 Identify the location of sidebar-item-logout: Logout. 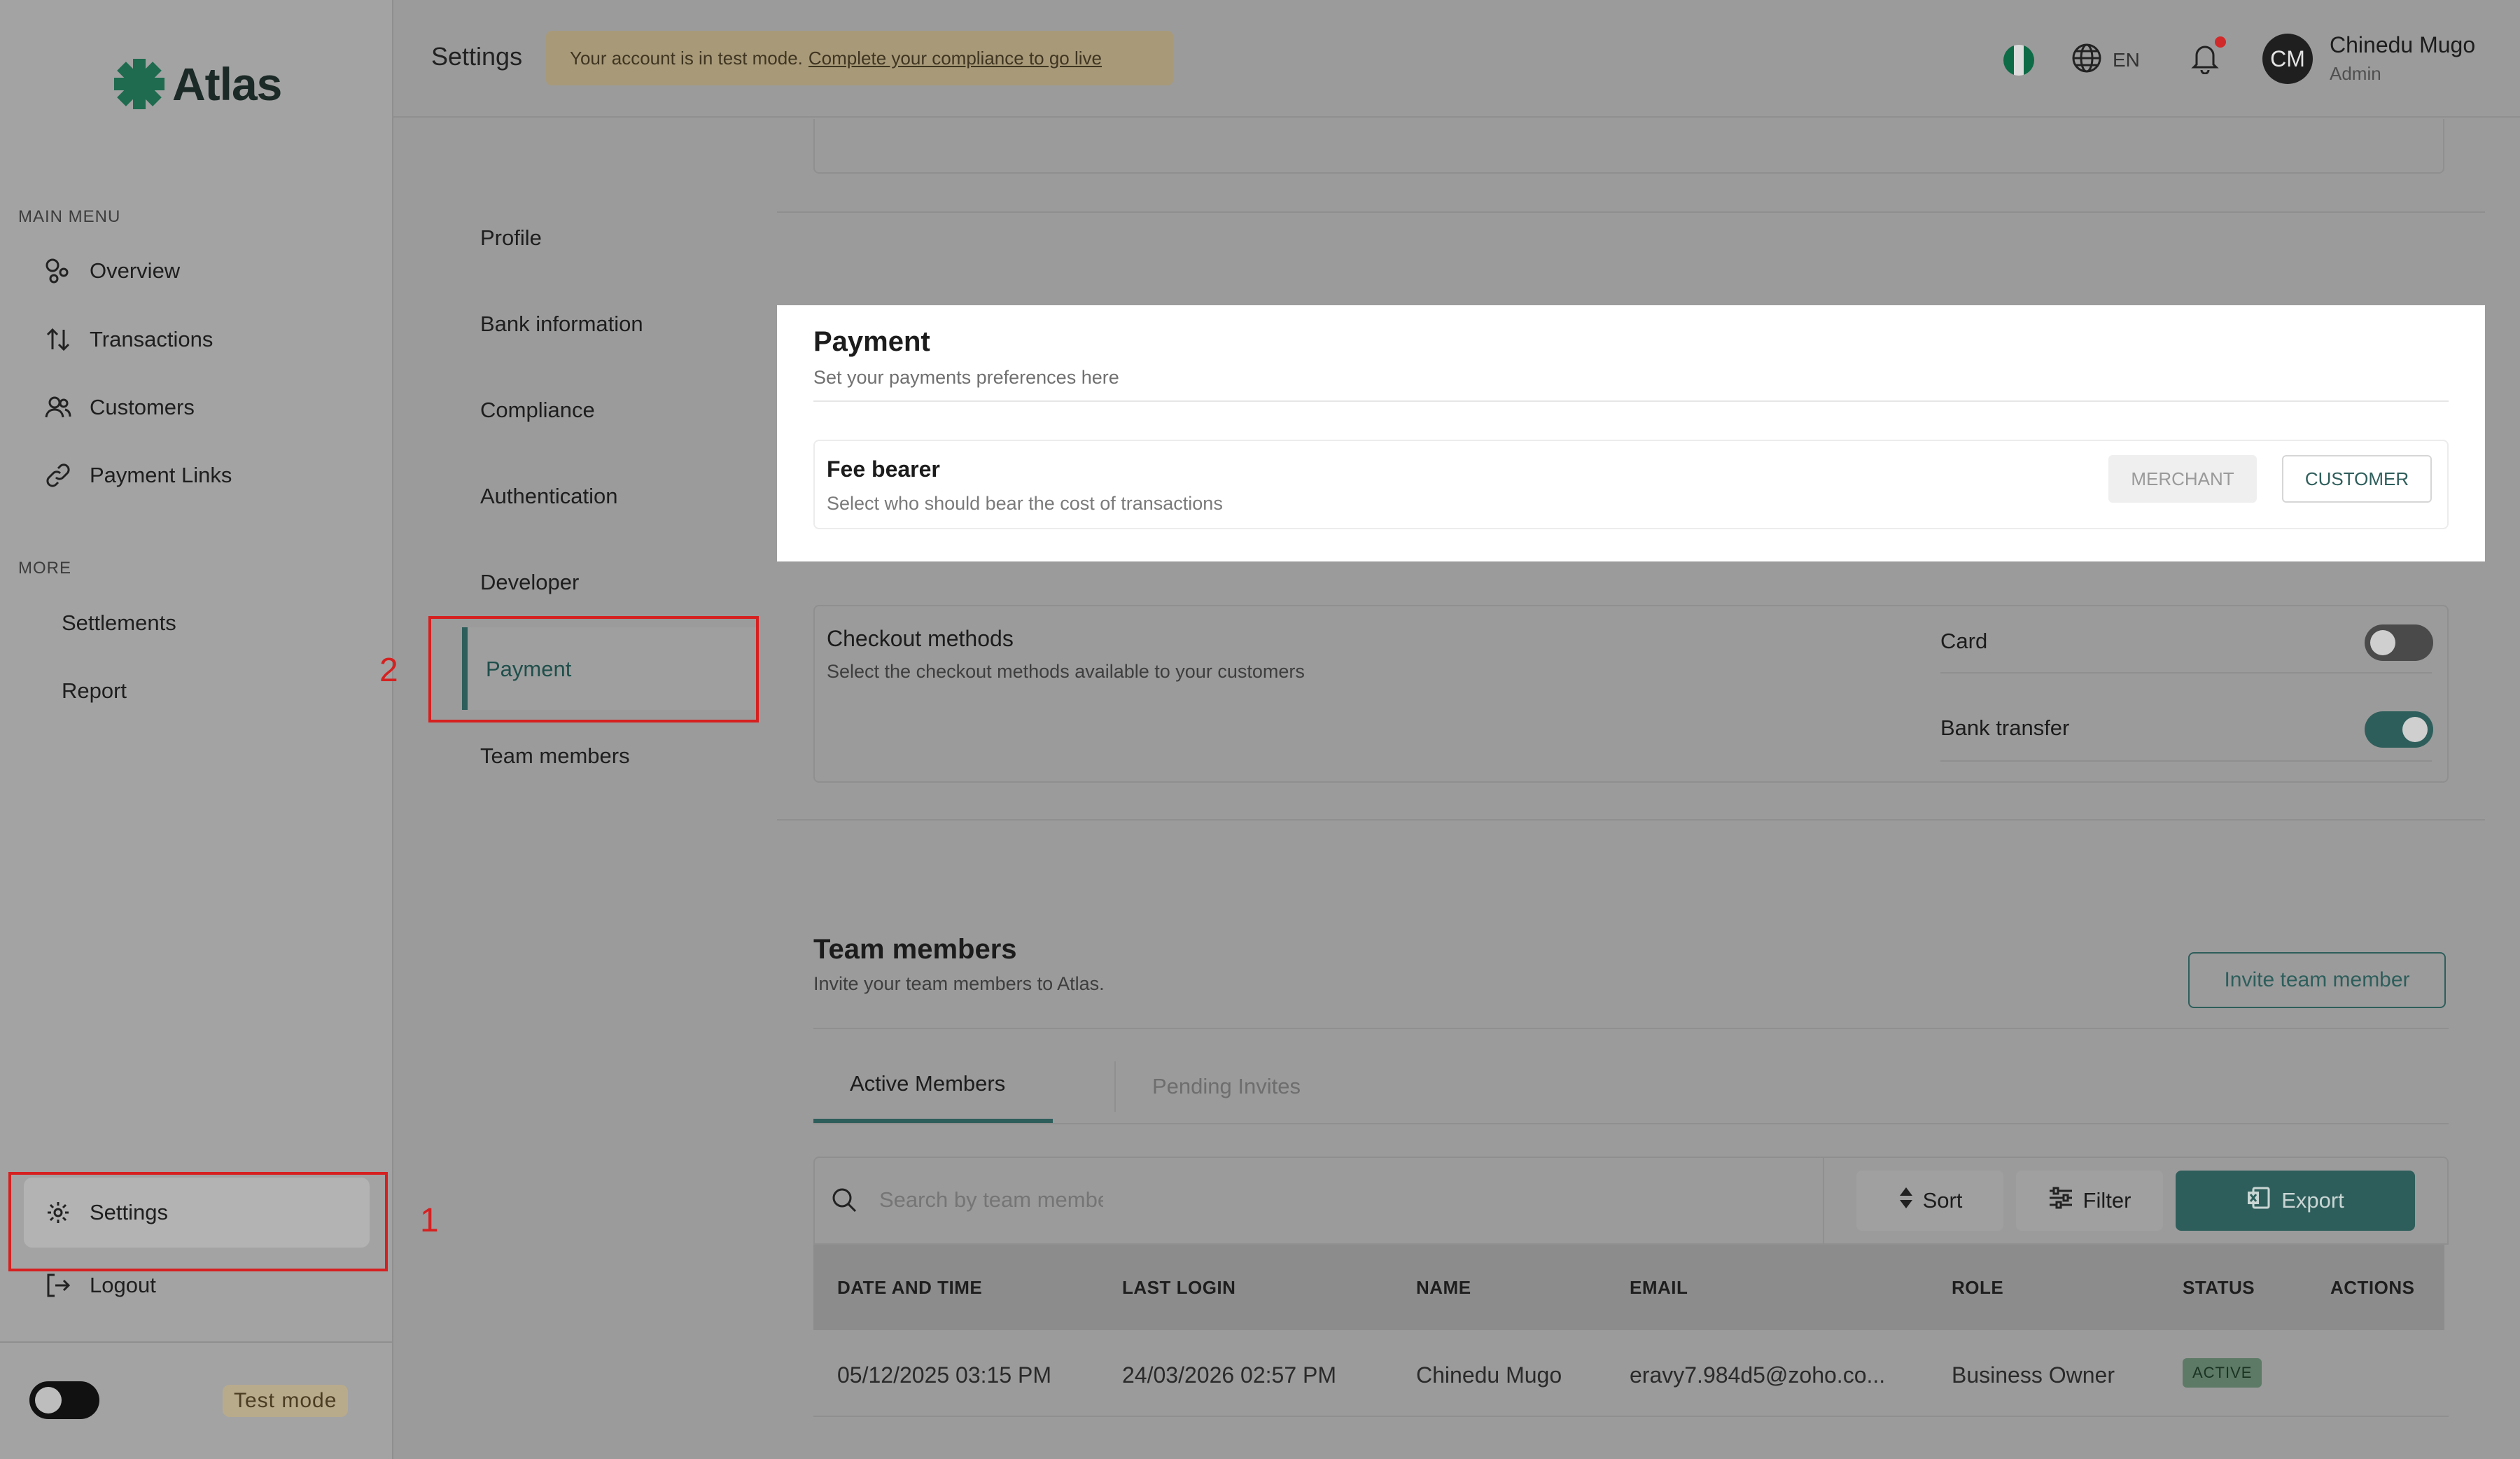
(99, 1285).